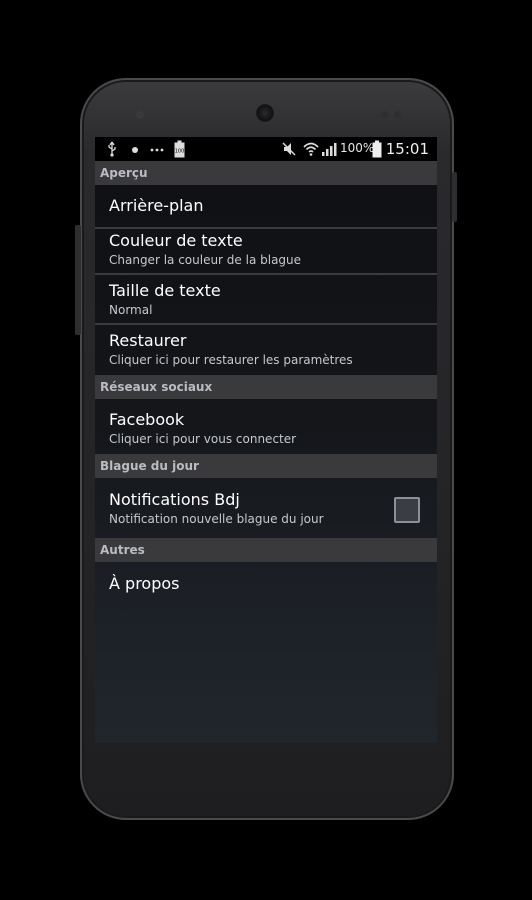 The width and height of the screenshot is (532, 900). I want to click on pref-summary: Normal, so click(131, 310).